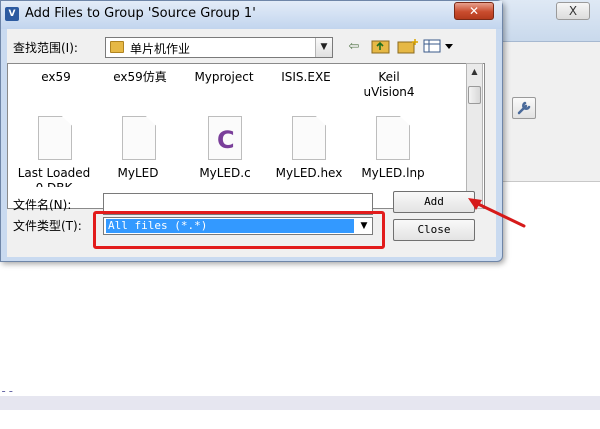  What do you see at coordinates (12, 14) in the screenshot?
I see `keil-app-icon: V` at bounding box center [12, 14].